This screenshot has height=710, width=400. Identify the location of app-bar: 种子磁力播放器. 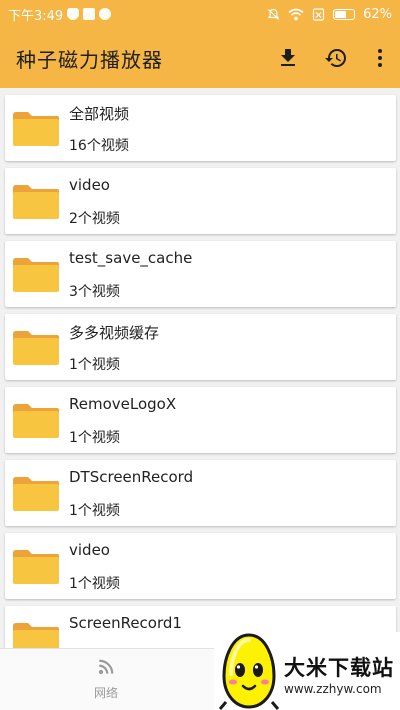
(200, 58).